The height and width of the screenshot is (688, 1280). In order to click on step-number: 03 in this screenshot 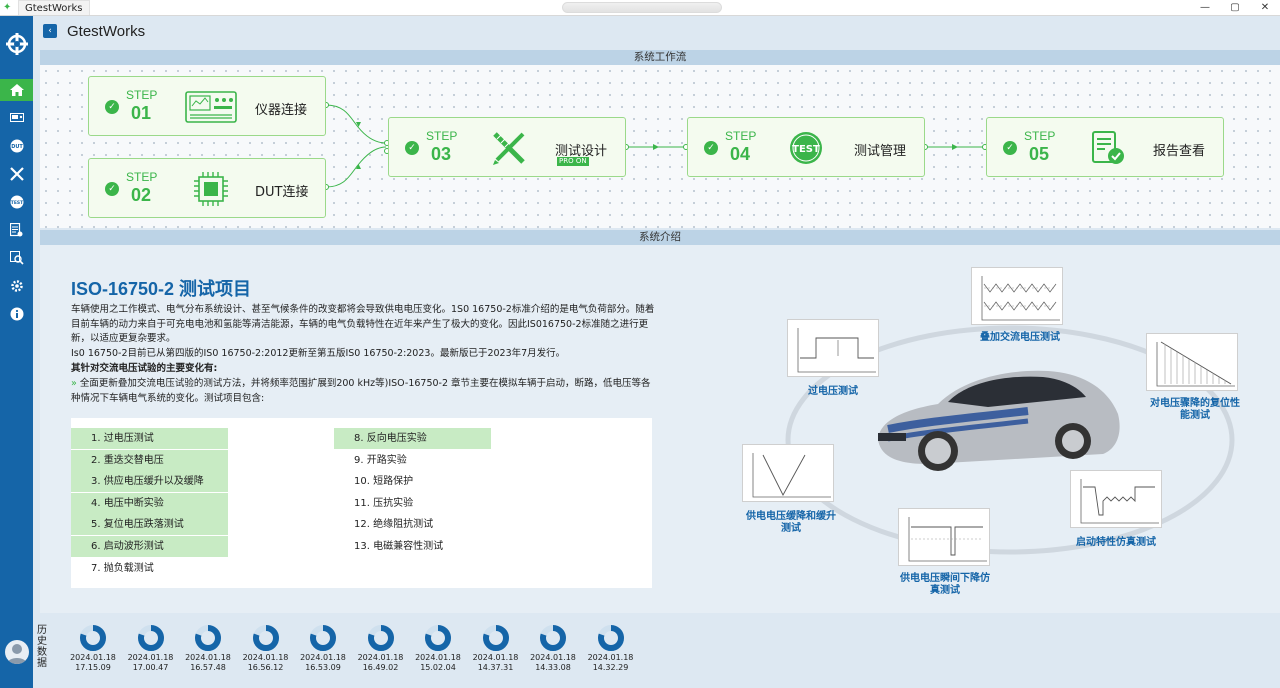, I will do `click(441, 154)`.